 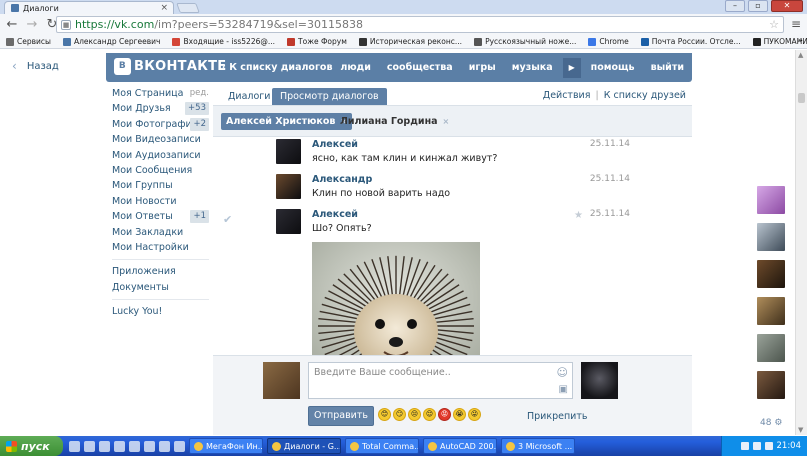 What do you see at coordinates (667, 67) in the screenshot?
I see `menu-logout: выйти` at bounding box center [667, 67].